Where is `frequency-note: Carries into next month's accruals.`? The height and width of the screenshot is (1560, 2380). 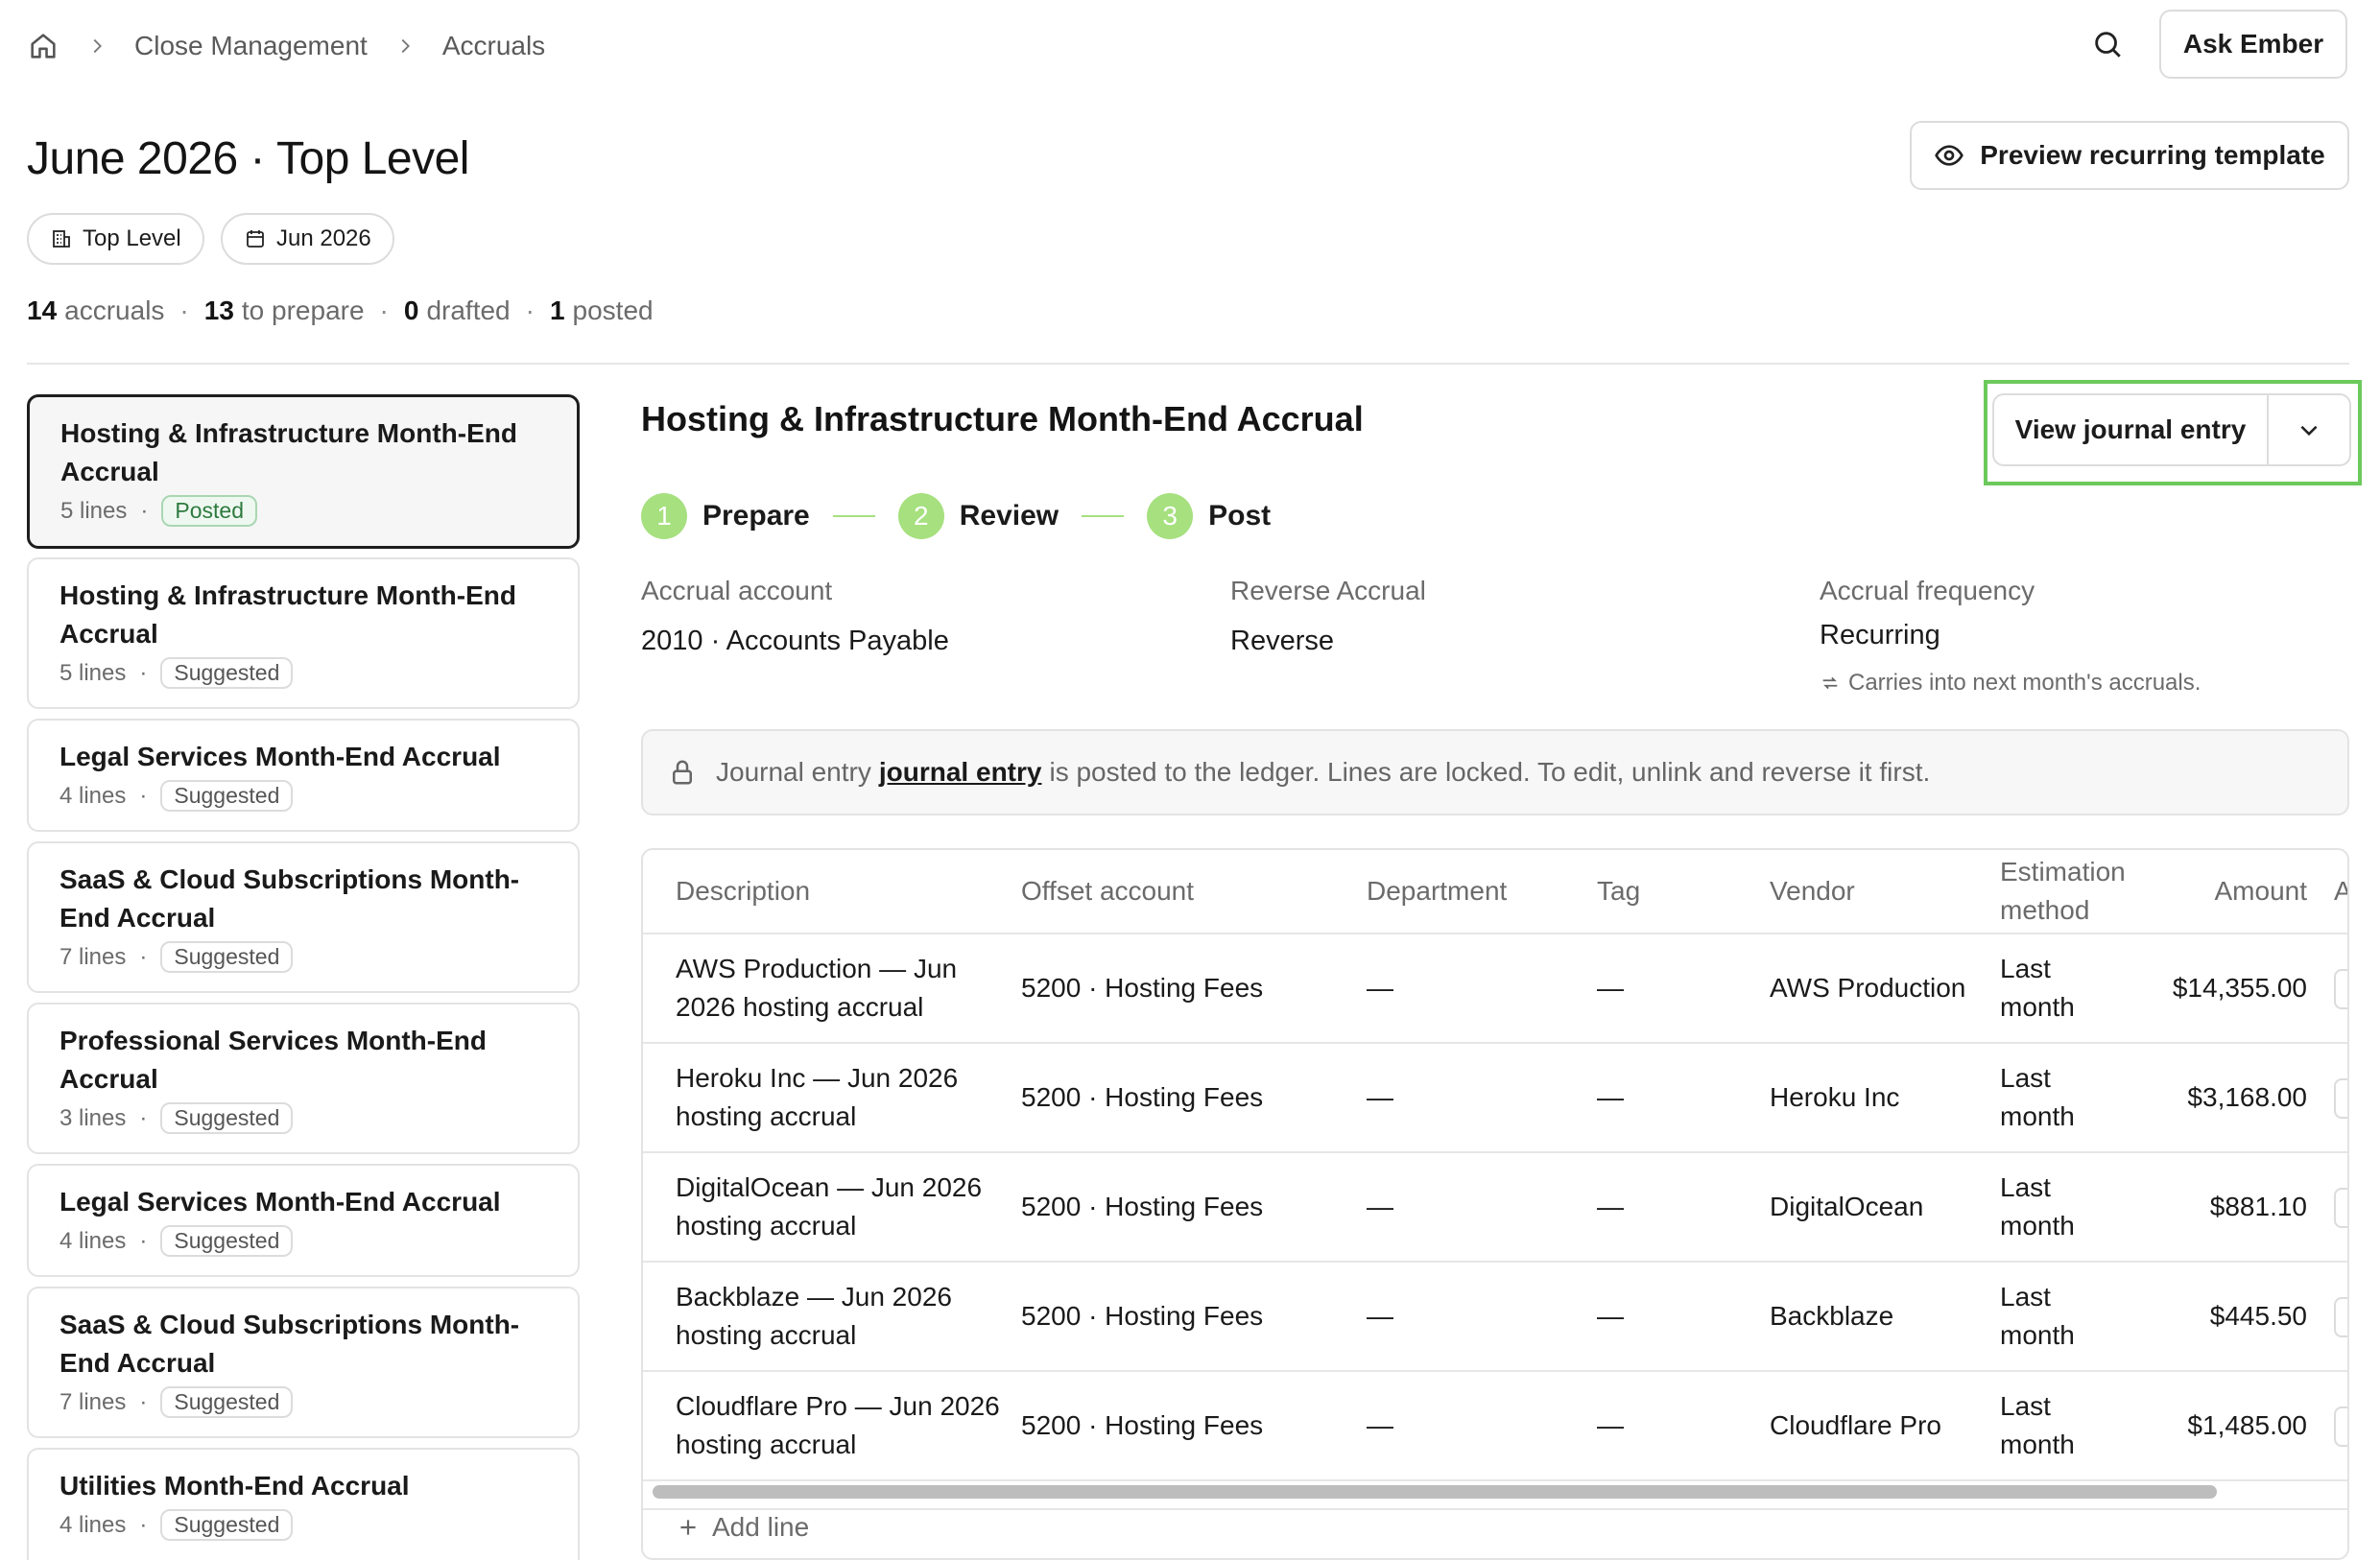
frequency-note: Carries into next month's accruals. is located at coordinates (2011, 684).